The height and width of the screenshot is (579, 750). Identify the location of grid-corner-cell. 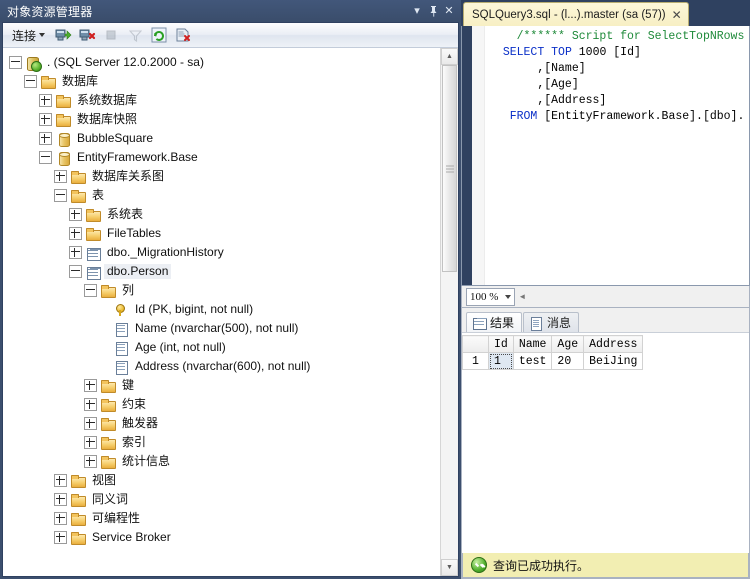
(475, 344).